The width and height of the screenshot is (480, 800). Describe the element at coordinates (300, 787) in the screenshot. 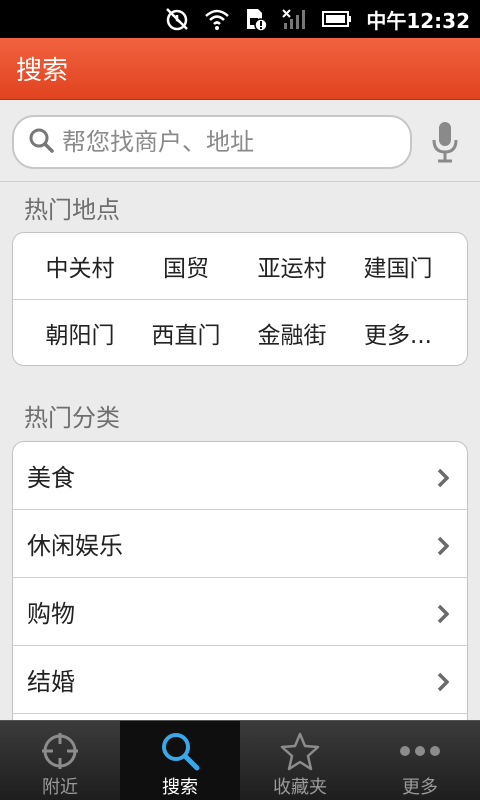

I see `nav-label: 收藏夹` at that location.